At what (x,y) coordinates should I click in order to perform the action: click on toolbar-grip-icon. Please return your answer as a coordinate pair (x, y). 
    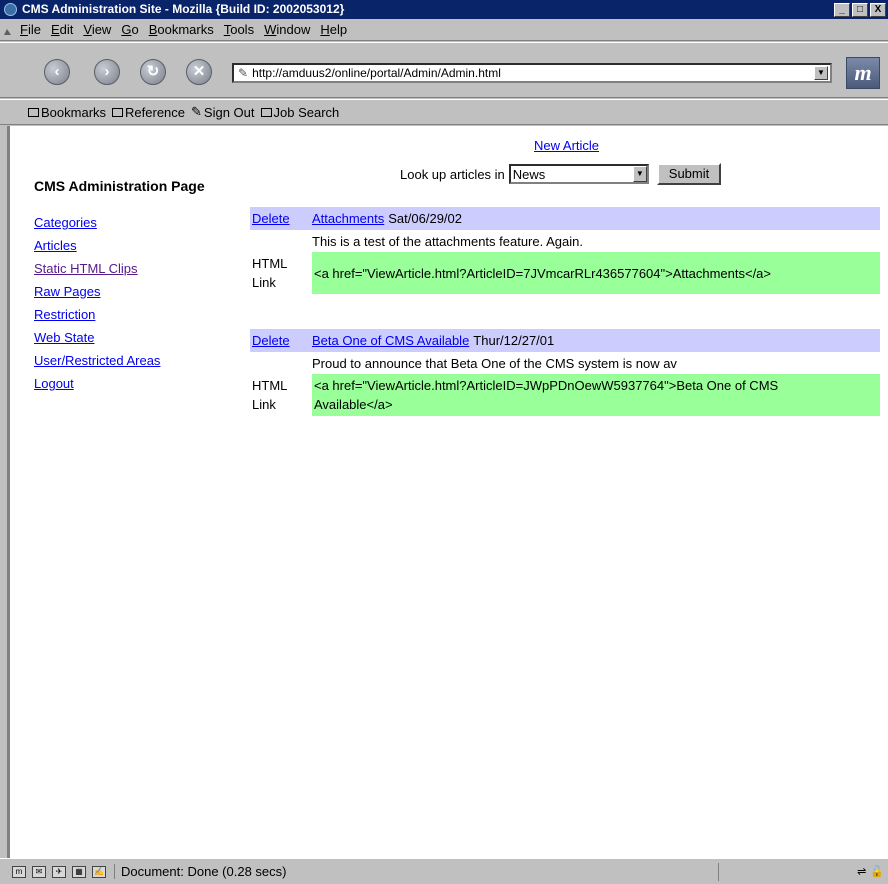
    Looking at the image, I should click on (7, 30).